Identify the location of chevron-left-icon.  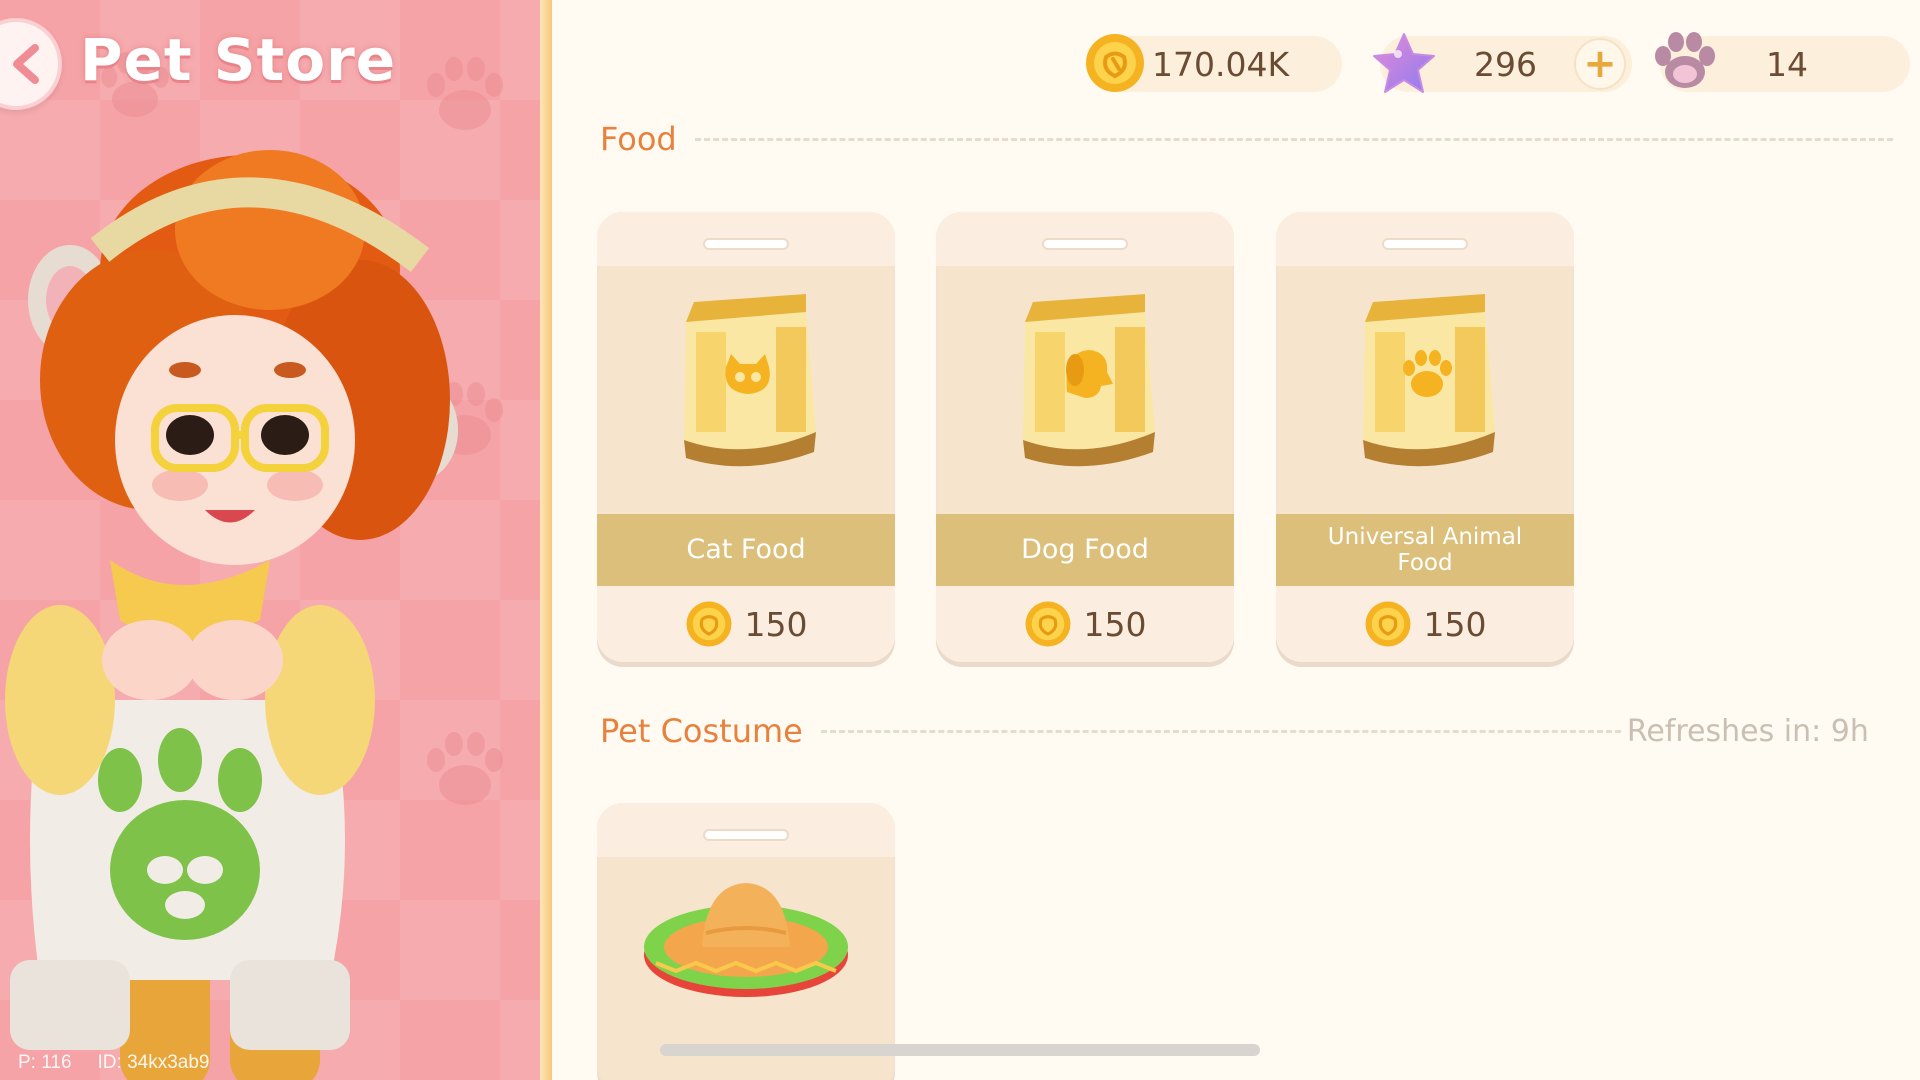
(26, 64).